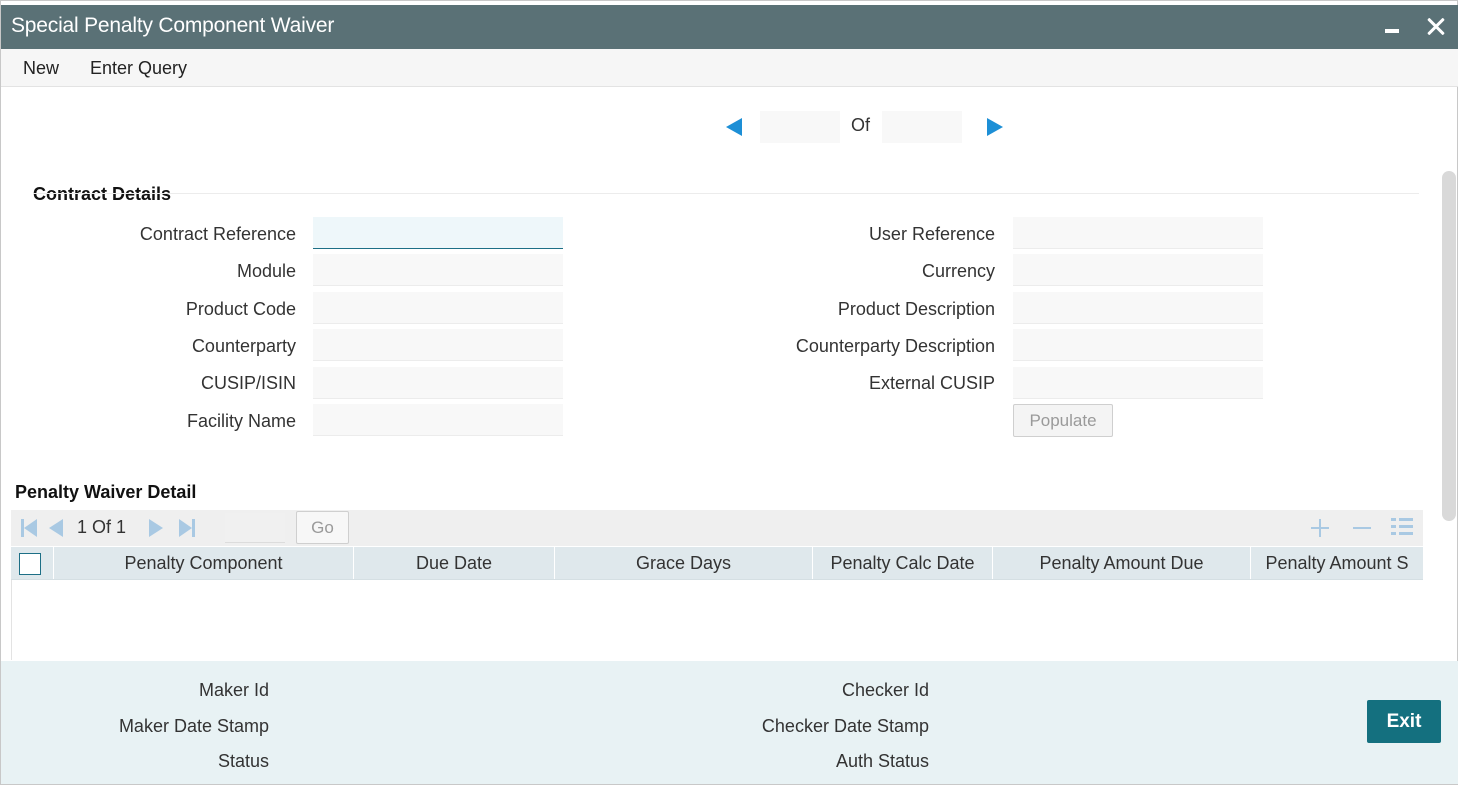 The width and height of the screenshot is (1458, 785). What do you see at coordinates (1138, 270) in the screenshot?
I see `currency-input` at bounding box center [1138, 270].